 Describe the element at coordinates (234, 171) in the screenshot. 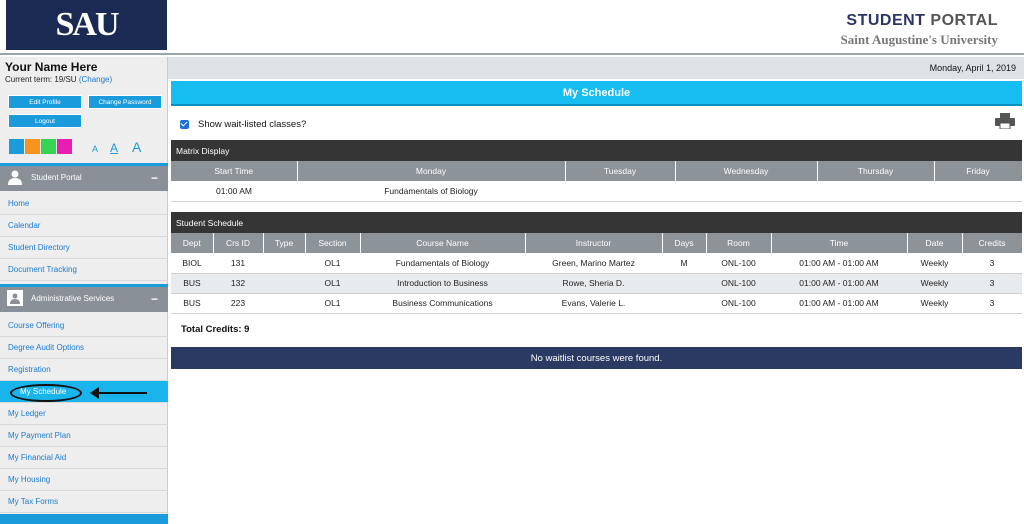

I see `col-start-time: Start Time` at that location.